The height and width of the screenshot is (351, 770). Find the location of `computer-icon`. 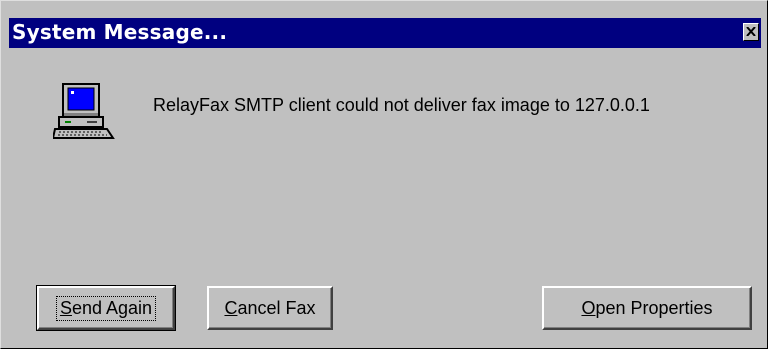

computer-icon is located at coordinates (84, 111).